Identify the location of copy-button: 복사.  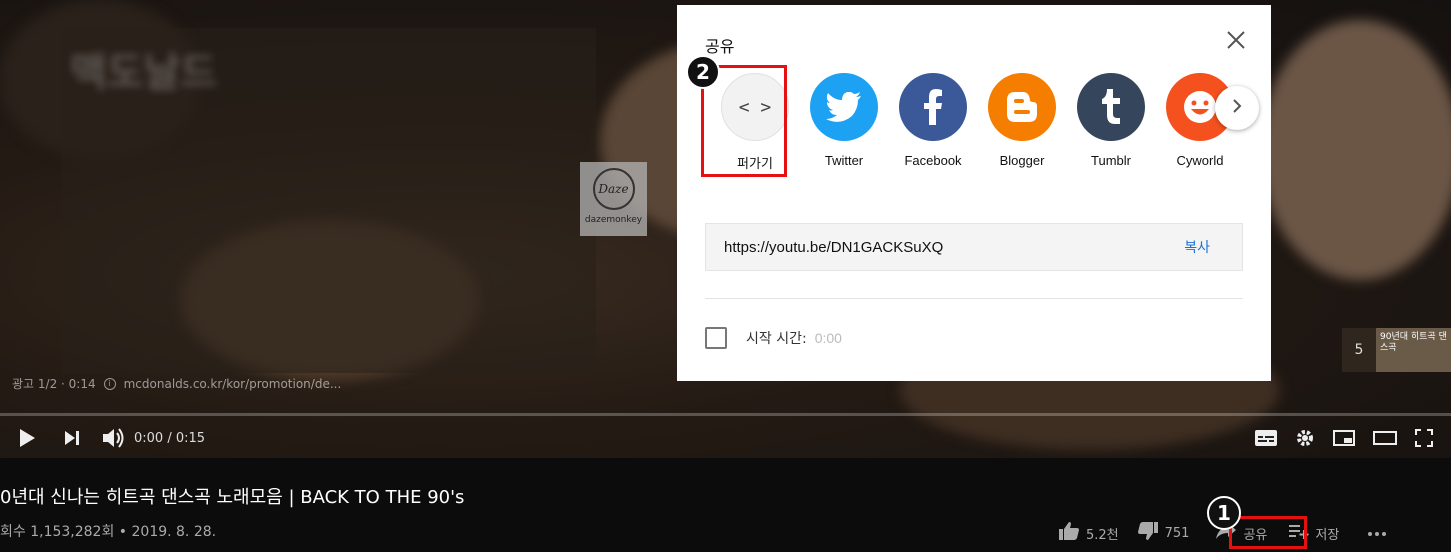
(1197, 247).